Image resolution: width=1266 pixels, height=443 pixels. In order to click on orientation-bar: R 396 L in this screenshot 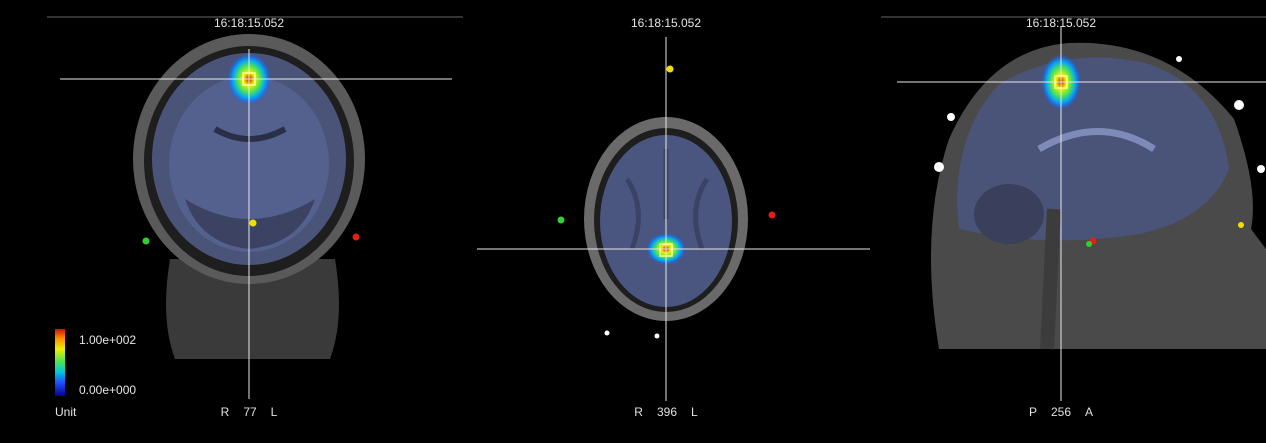, I will do `click(665, 412)`.